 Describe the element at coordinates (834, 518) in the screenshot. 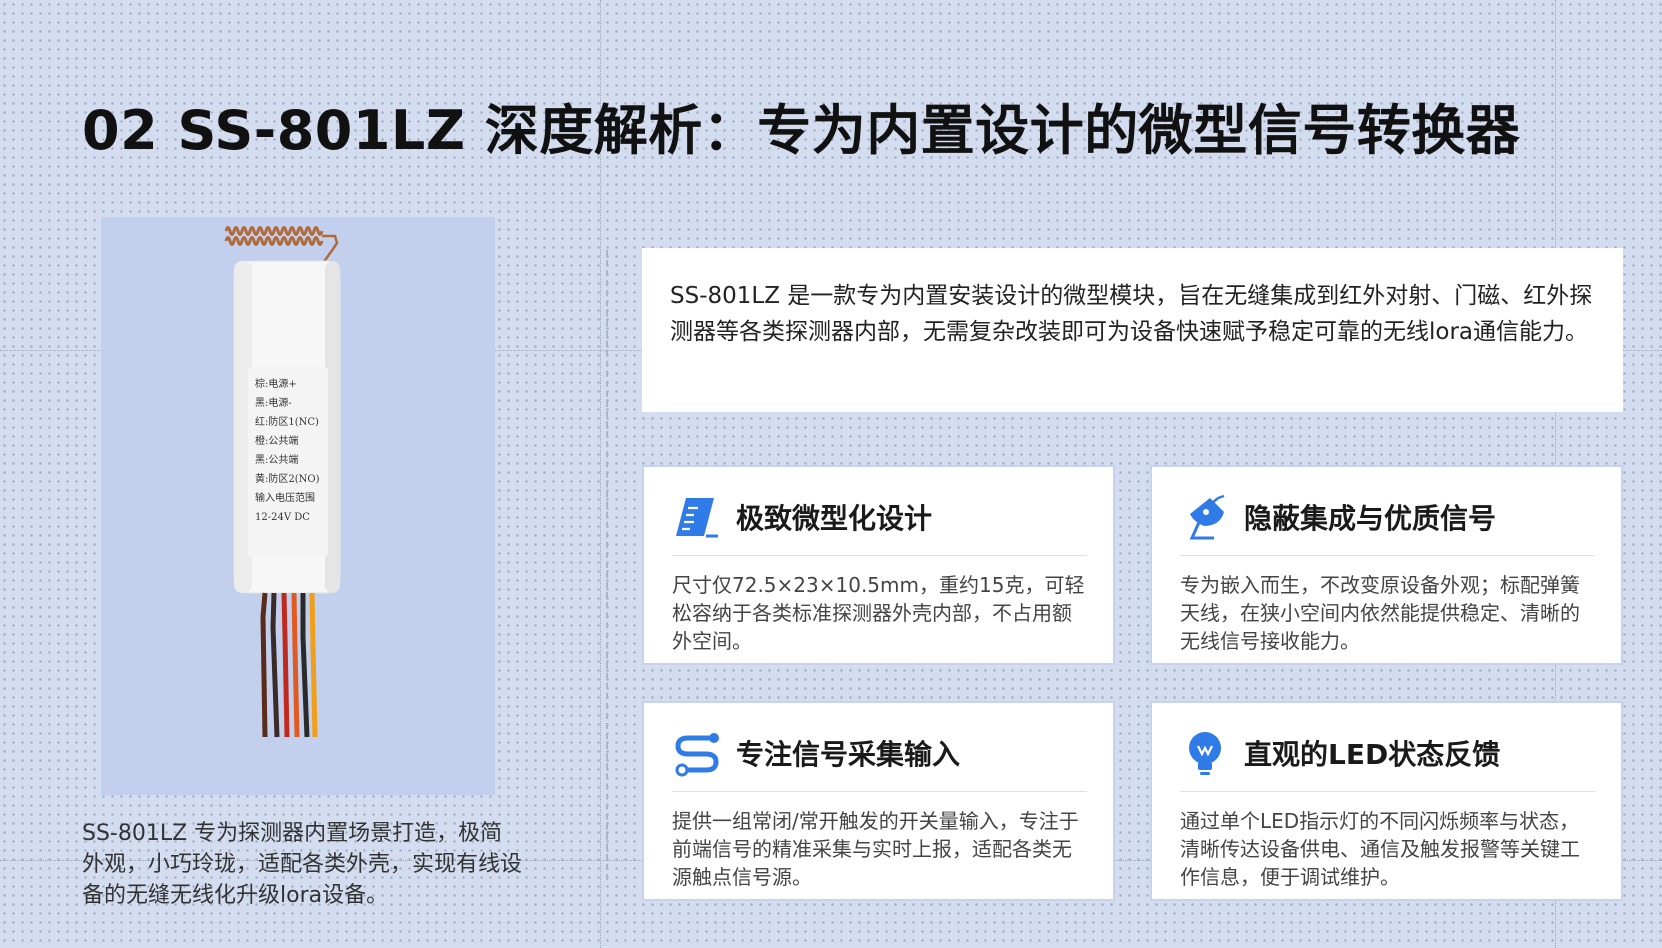

I see `feature-title: 极致微型化设计` at that location.